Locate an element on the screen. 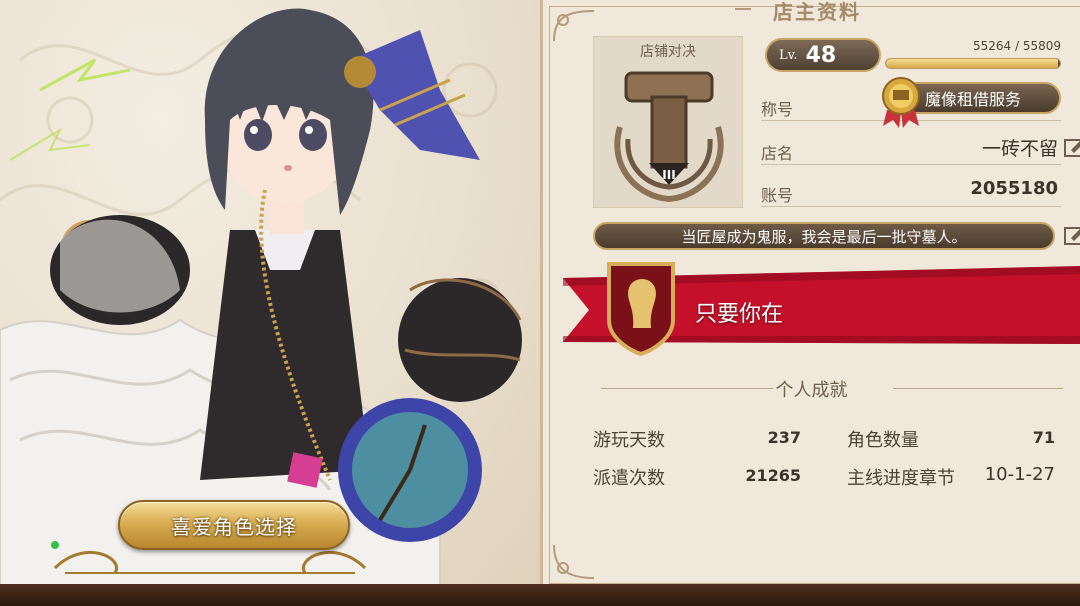 The image size is (1080, 606). favorite-character-select-label: 喜爱角色选择 is located at coordinates (234, 526).